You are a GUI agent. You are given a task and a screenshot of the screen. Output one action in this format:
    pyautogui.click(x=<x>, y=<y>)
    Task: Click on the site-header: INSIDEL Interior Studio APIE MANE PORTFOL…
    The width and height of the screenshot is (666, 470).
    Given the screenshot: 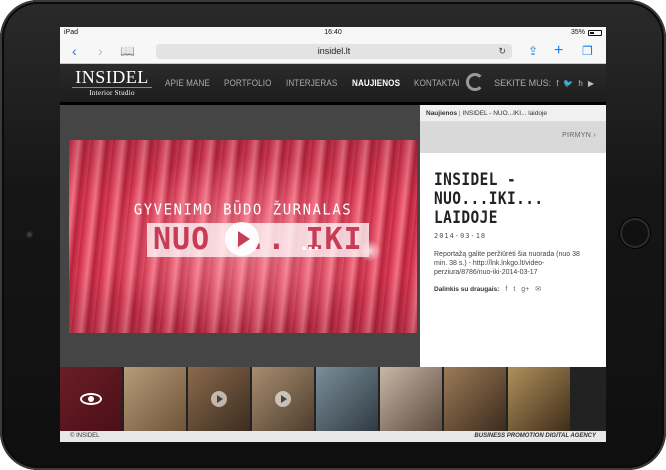 What is the action you would take?
    pyautogui.click(x=333, y=83)
    